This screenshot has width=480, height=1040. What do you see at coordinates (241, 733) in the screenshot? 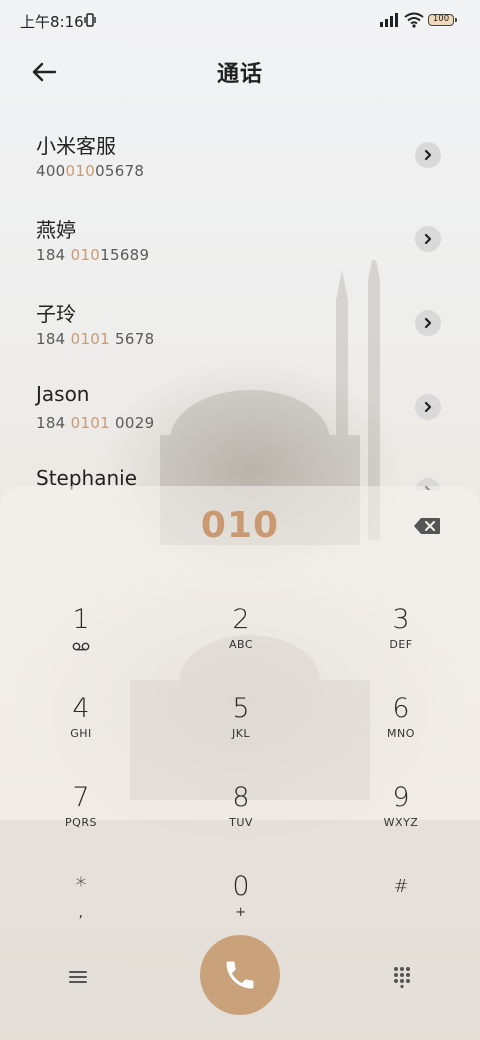
I see `key-letters: JKL` at bounding box center [241, 733].